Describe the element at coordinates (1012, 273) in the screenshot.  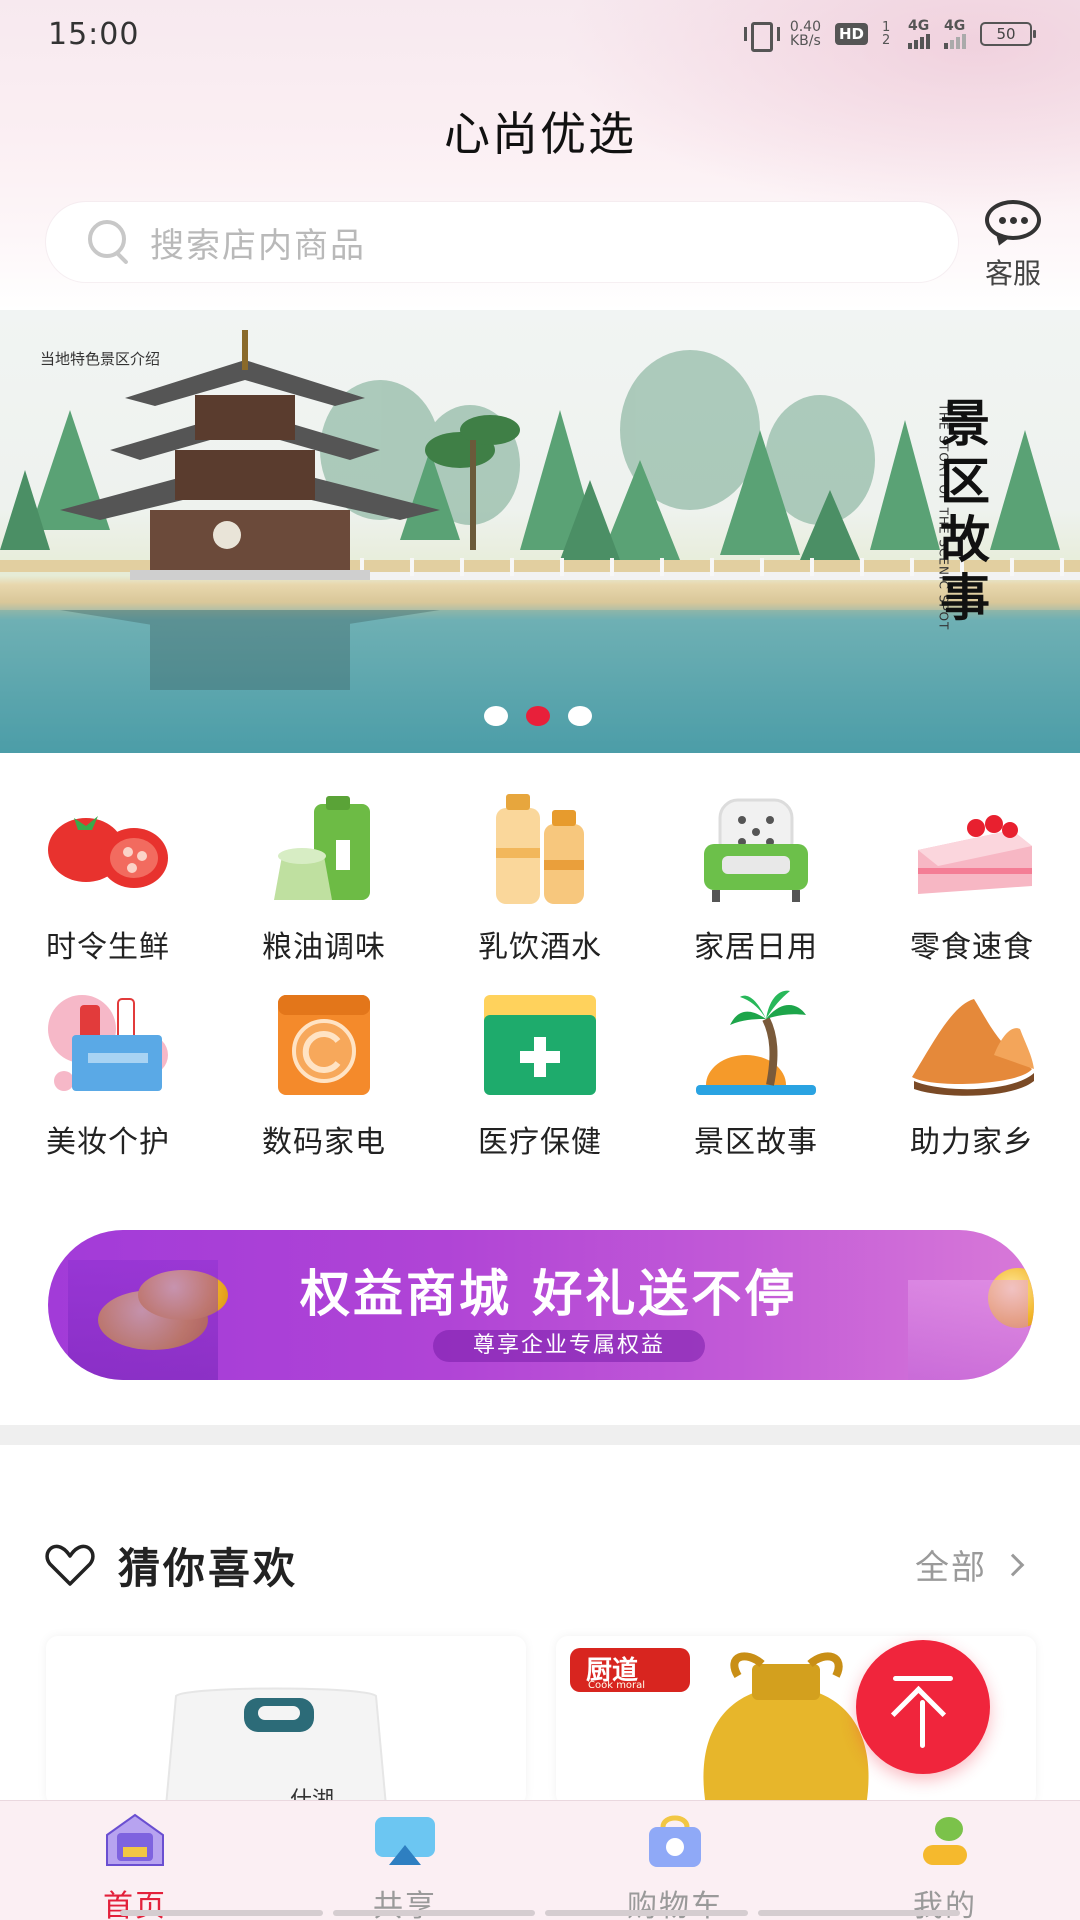
I see `customer-service-label: 客服` at that location.